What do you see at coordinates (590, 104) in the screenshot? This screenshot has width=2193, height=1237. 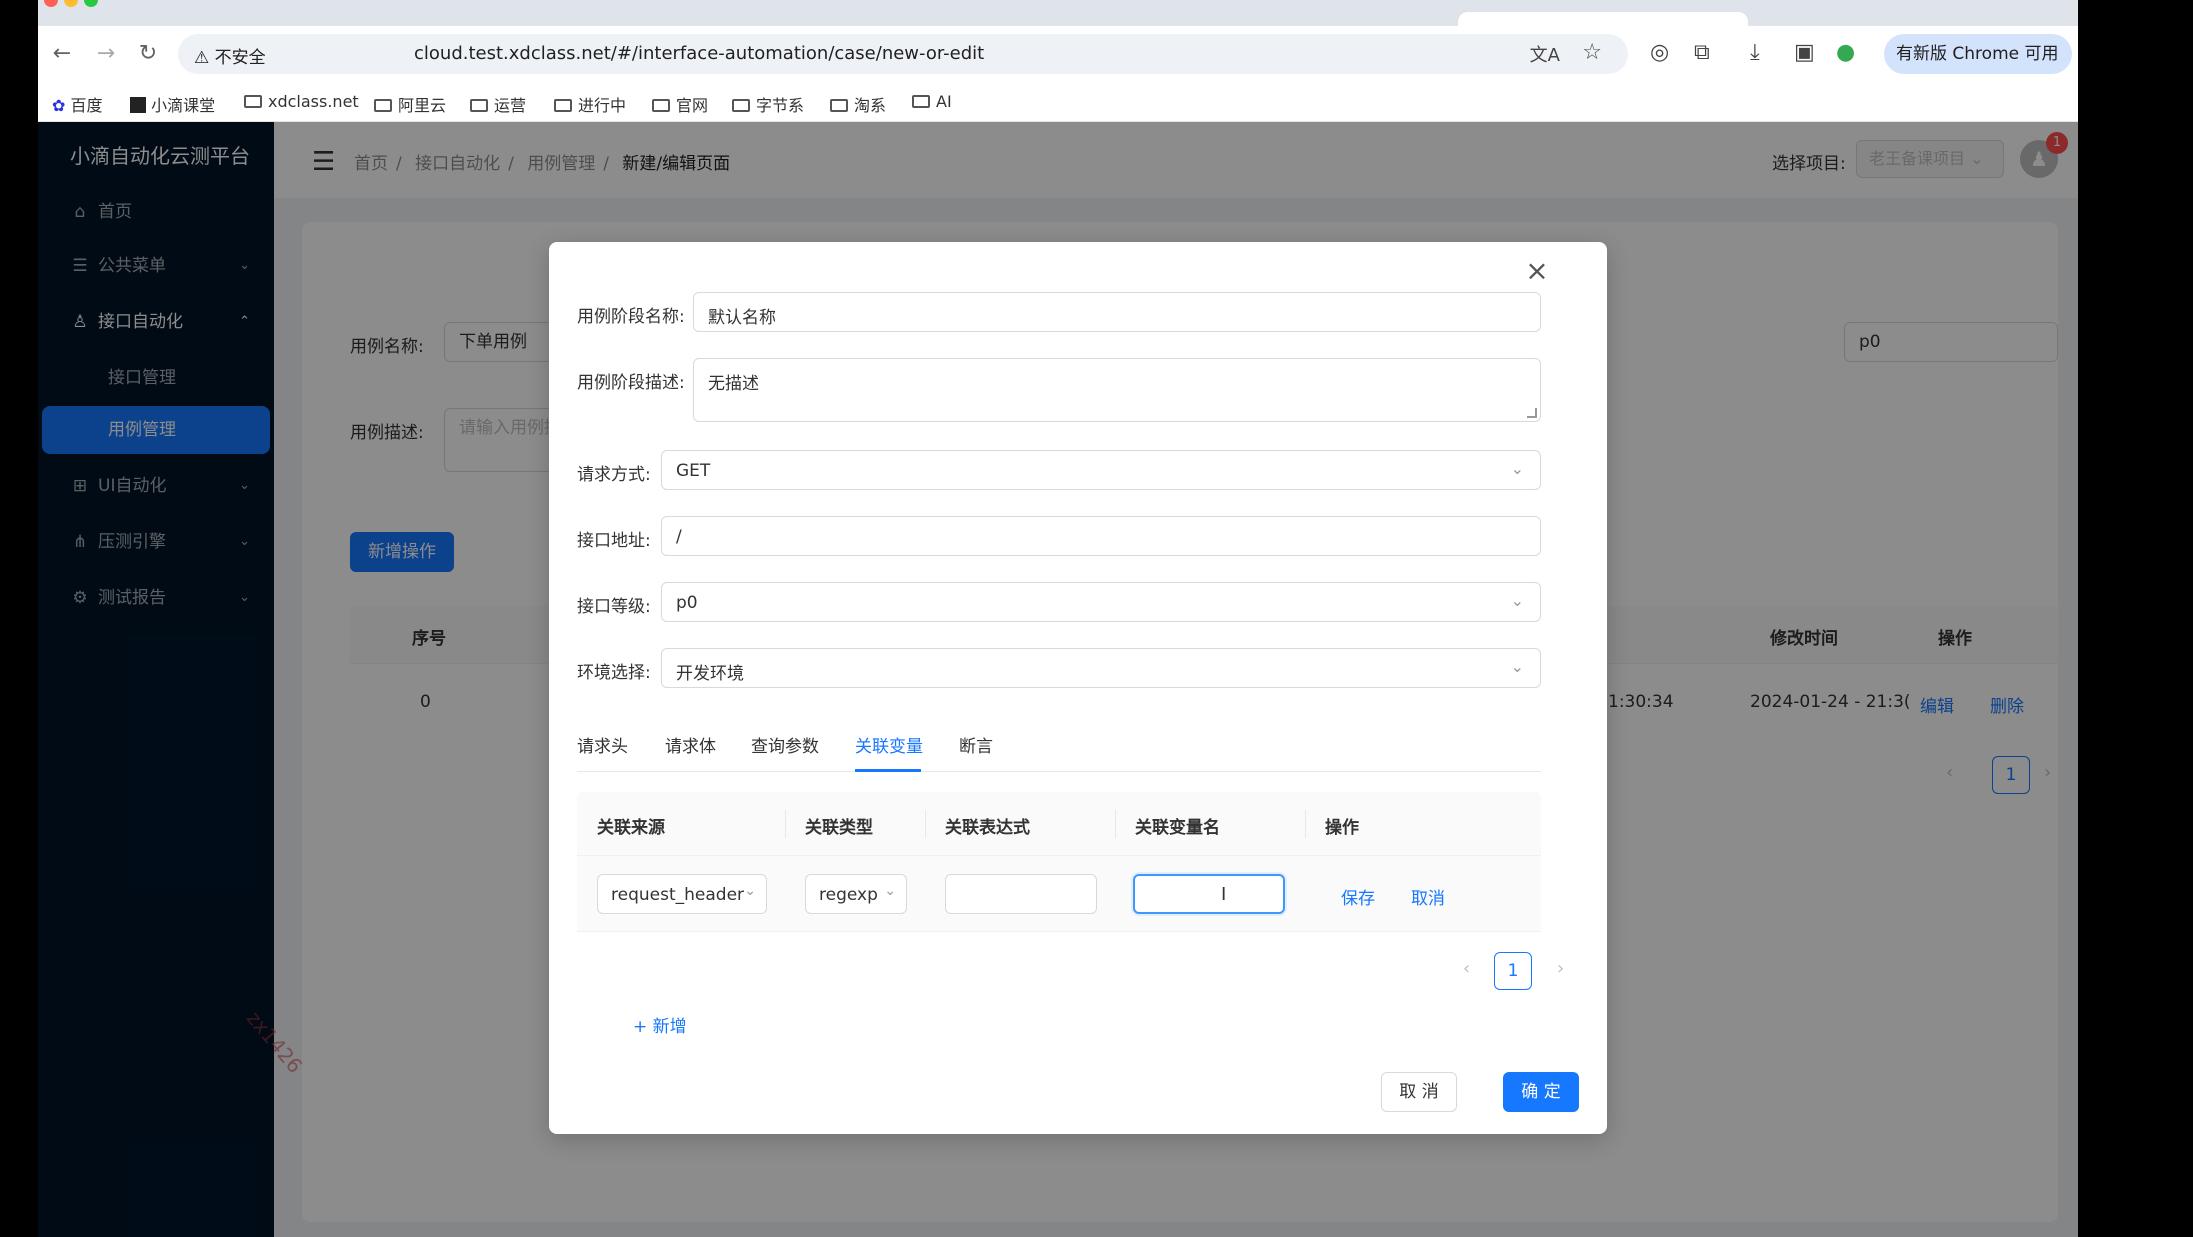 I see `bookmark-jinxingzhong: 进行中` at bounding box center [590, 104].